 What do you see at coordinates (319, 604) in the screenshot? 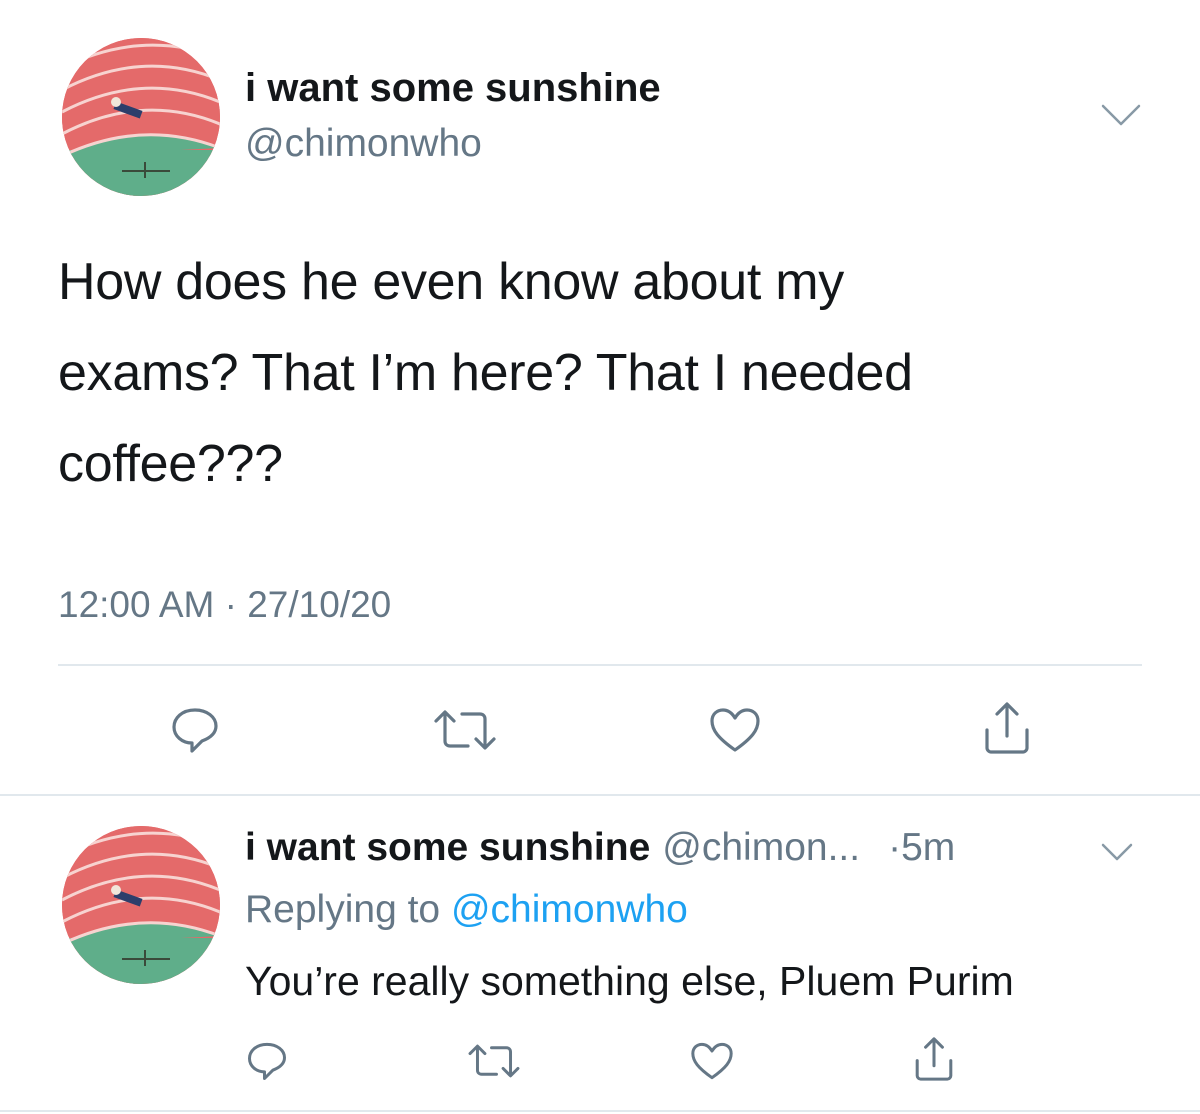
I see `tweet-date: 27/10/20` at bounding box center [319, 604].